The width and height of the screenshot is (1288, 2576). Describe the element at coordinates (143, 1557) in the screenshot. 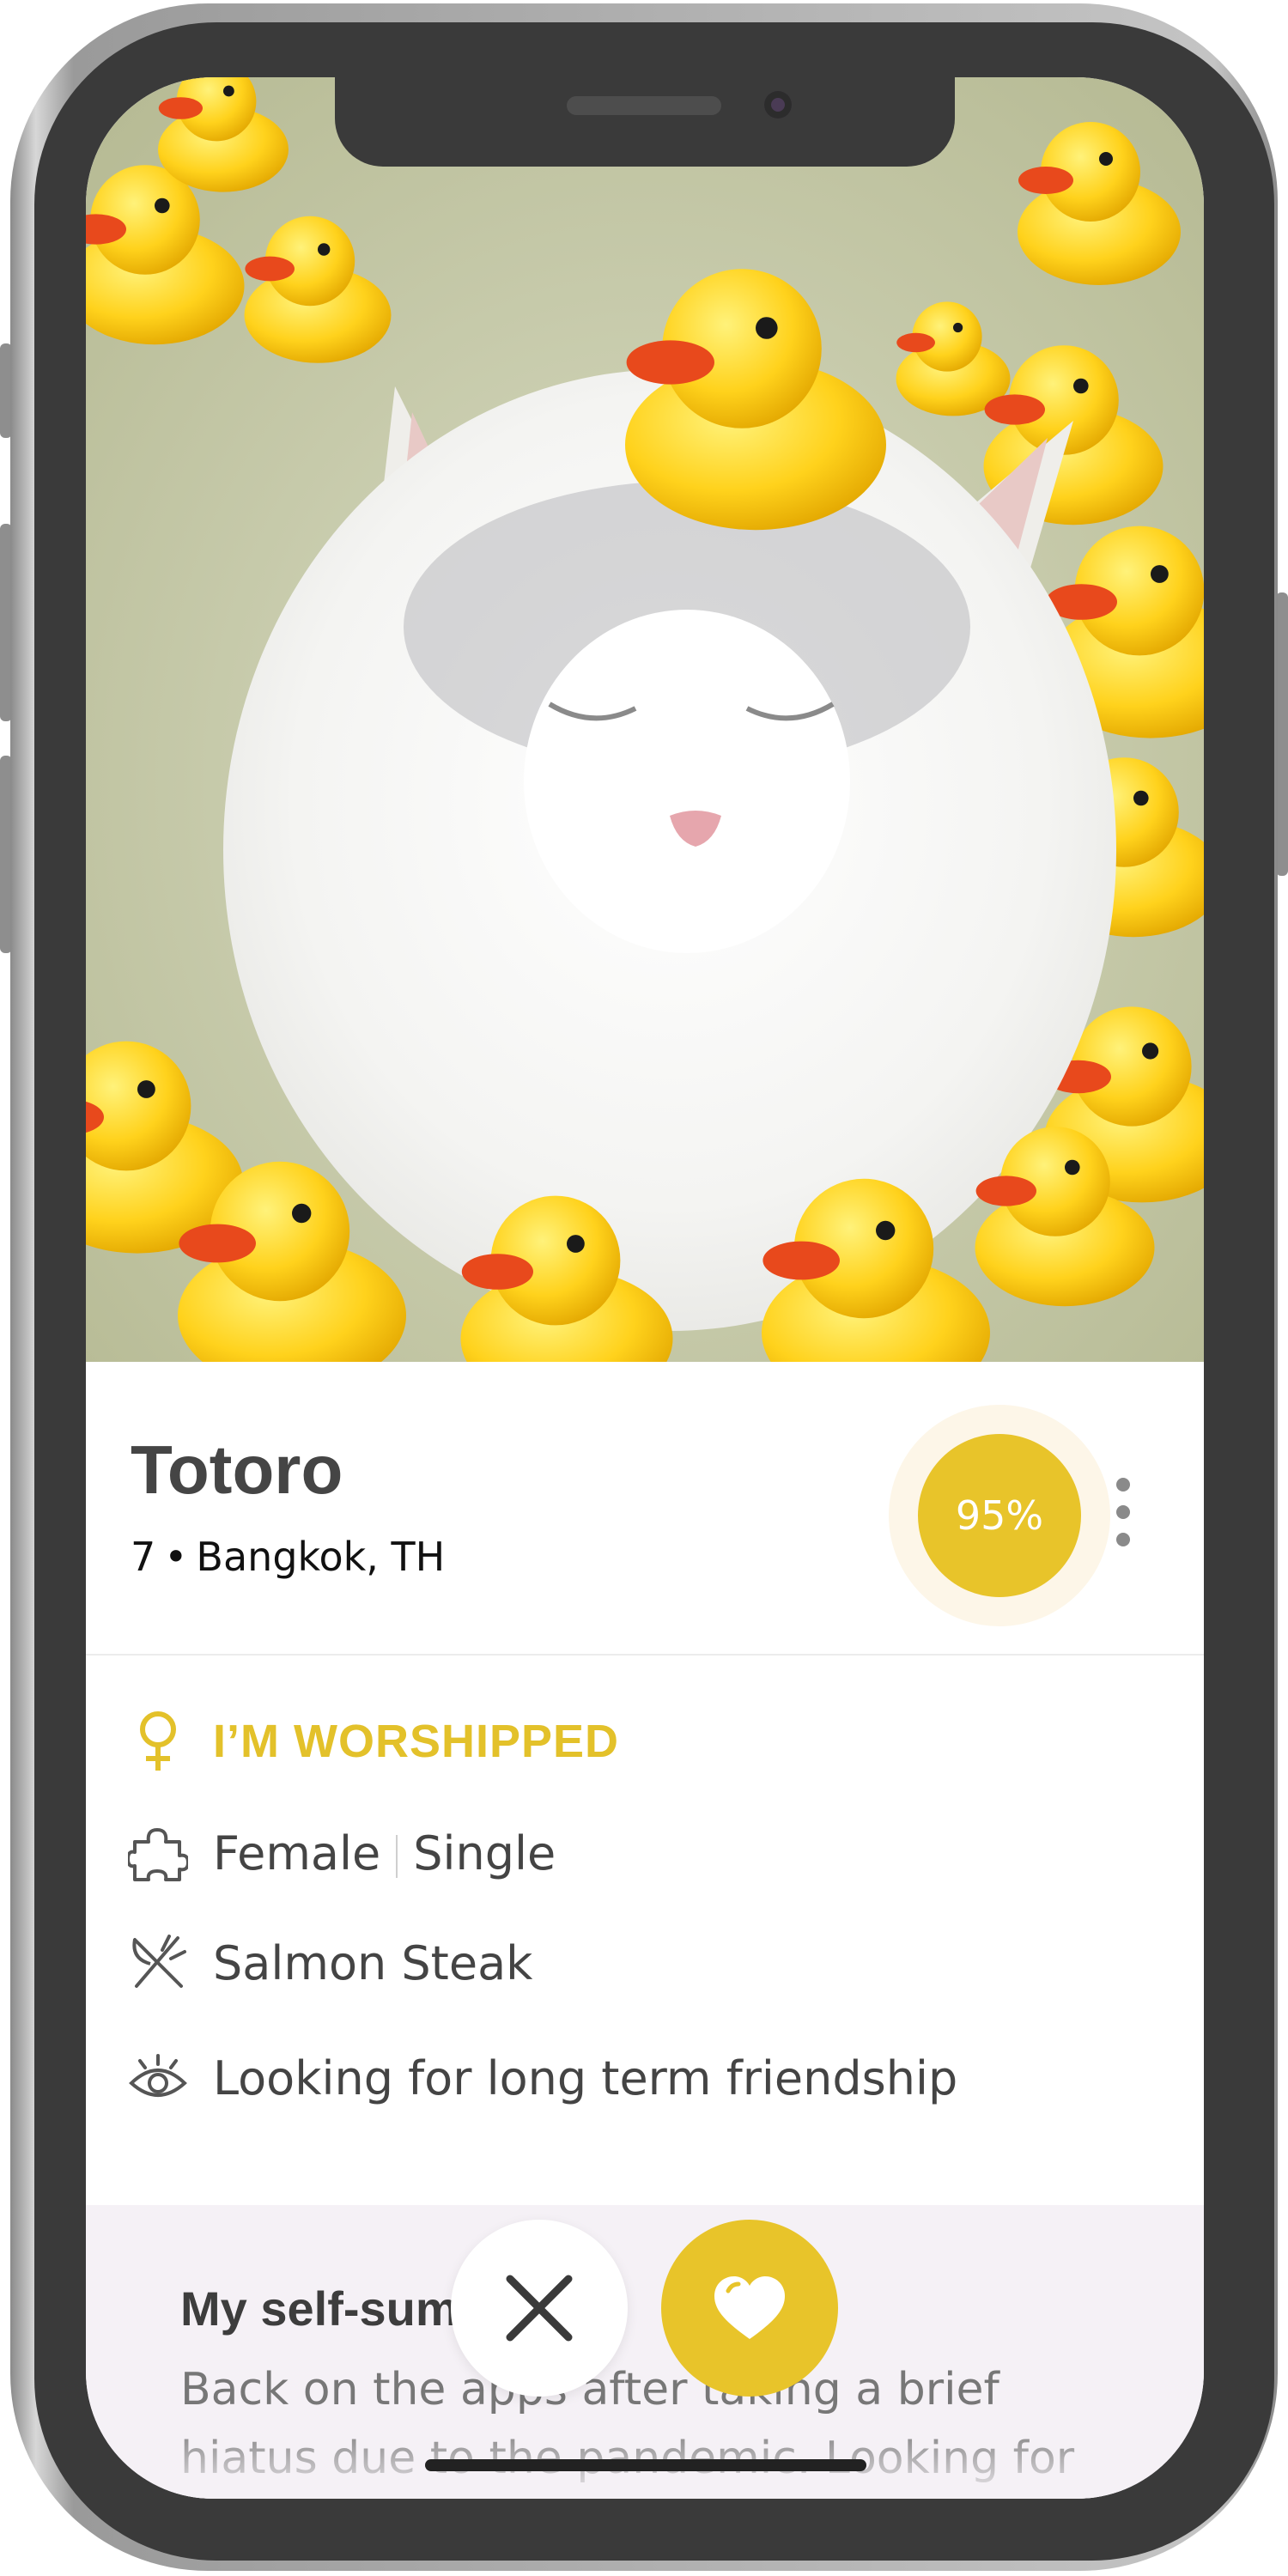

I see `profile-age: 7` at that location.